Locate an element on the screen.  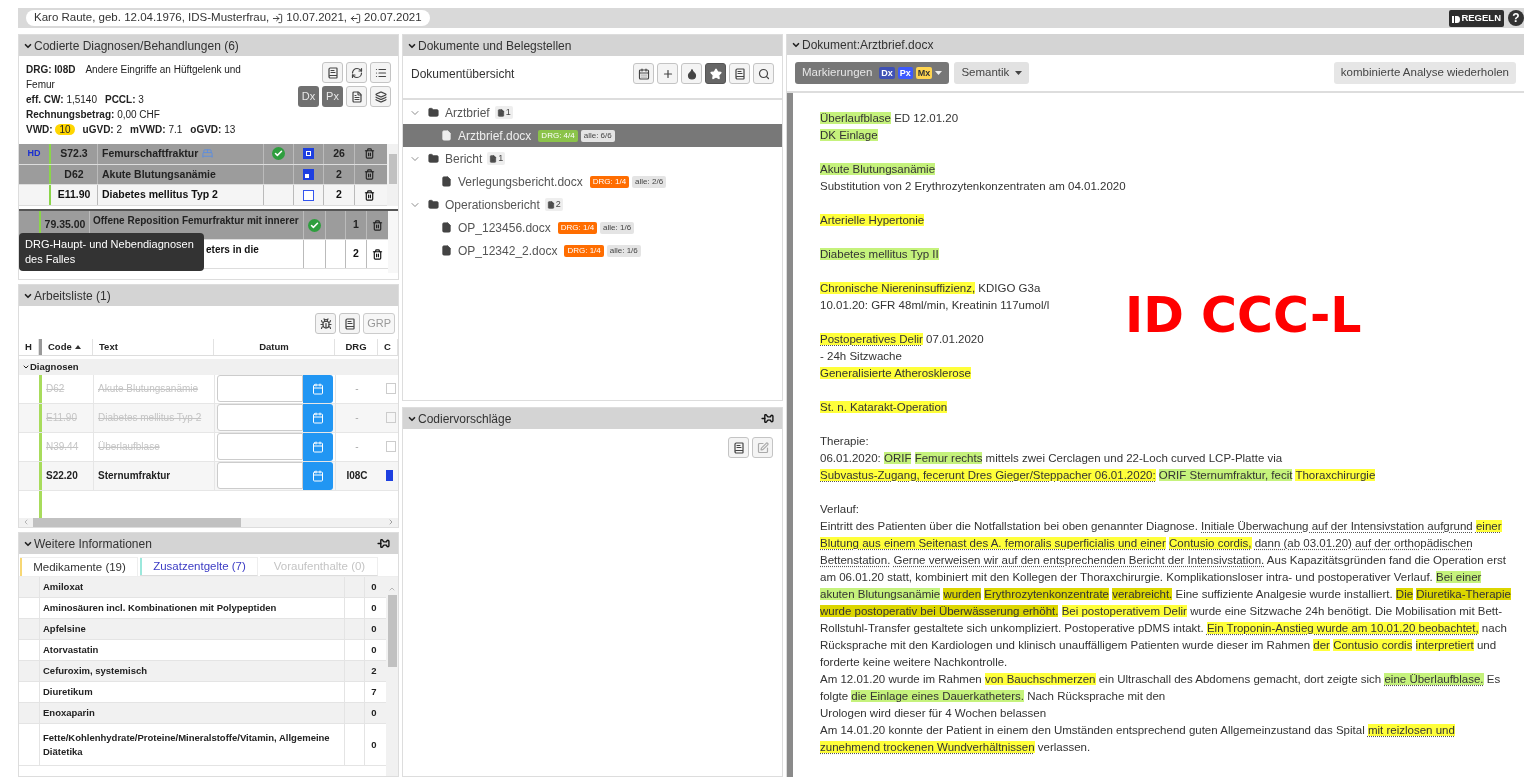
table-cell-text: S22.20 is located at coordinates (62, 476).